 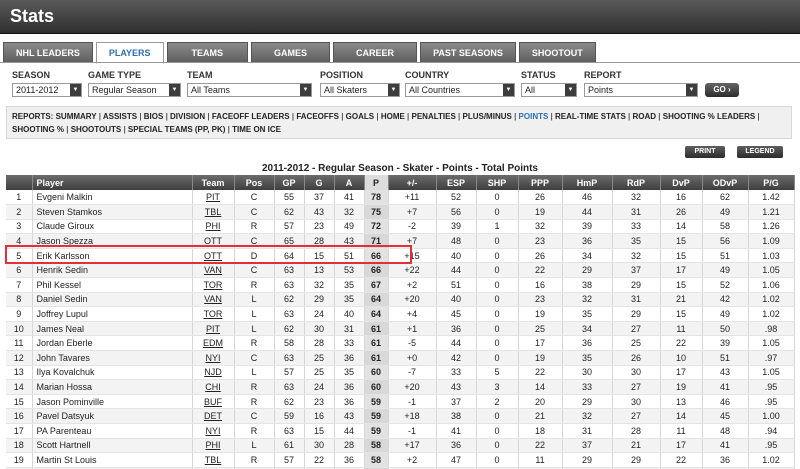 What do you see at coordinates (497, 182) in the screenshot?
I see `column-header: SHP` at bounding box center [497, 182].